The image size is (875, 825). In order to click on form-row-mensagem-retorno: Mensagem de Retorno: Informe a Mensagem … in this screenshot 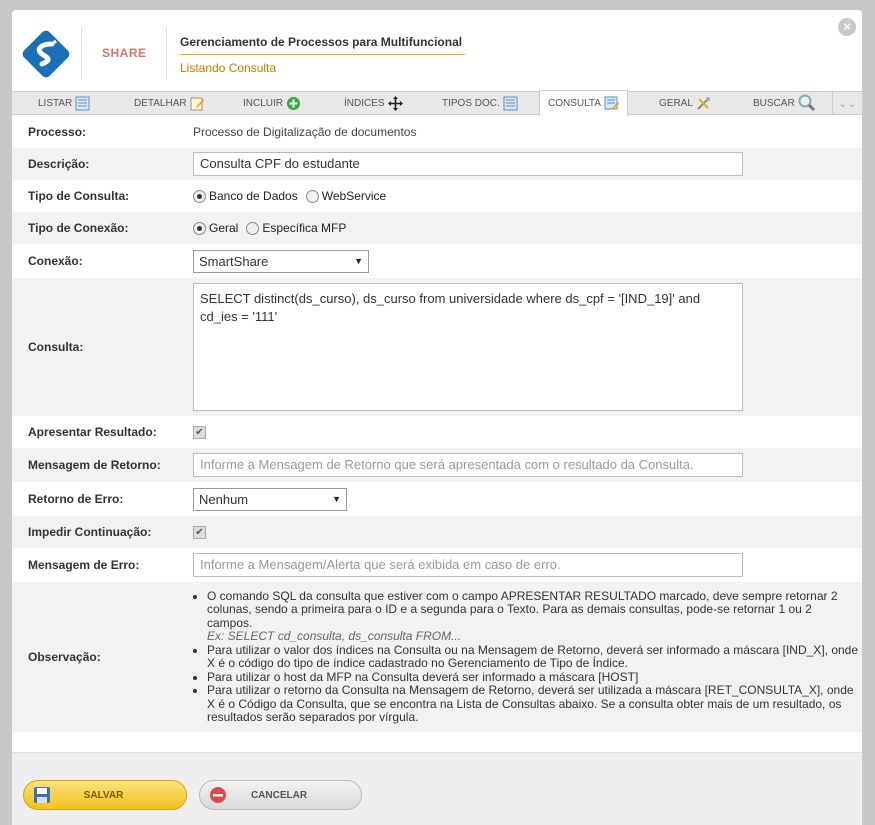, I will do `click(437, 465)`.